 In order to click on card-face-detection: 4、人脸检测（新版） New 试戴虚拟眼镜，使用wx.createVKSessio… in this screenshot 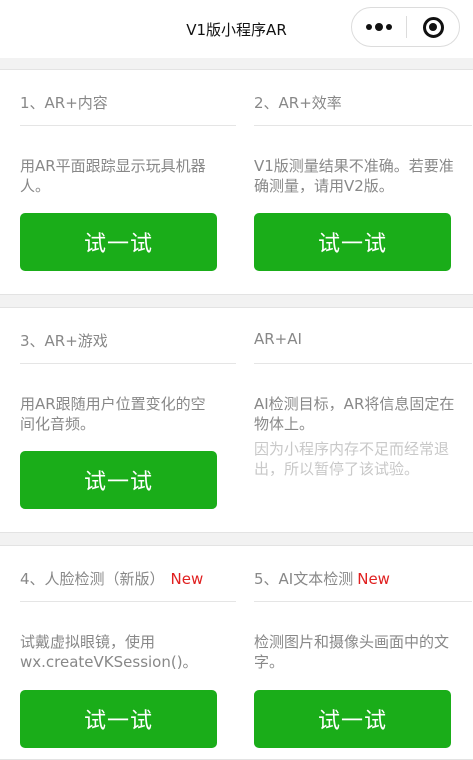, I will do `click(118, 652)`.